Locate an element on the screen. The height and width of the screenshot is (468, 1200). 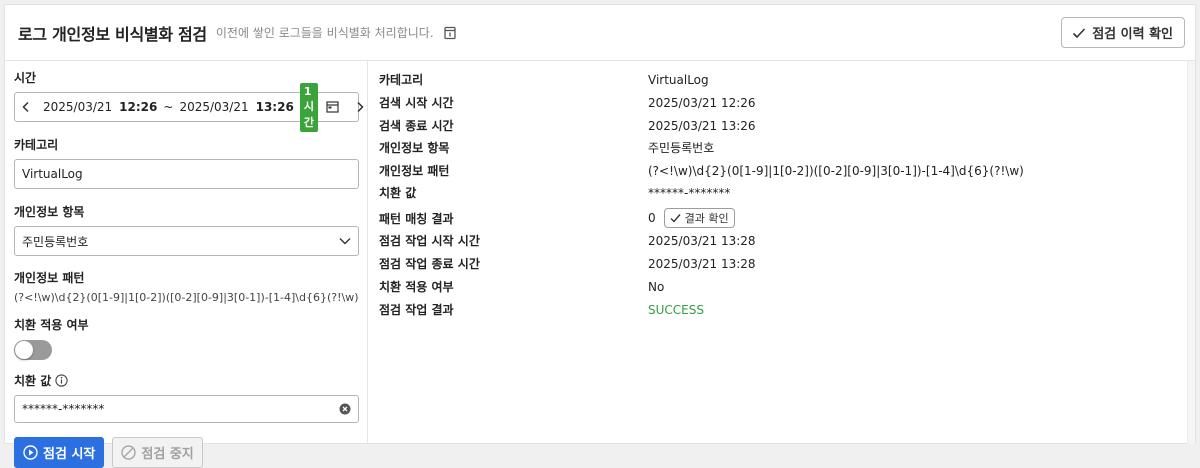
detail-row: 점검 작업 결과 SUCCESS is located at coordinates (541, 309).